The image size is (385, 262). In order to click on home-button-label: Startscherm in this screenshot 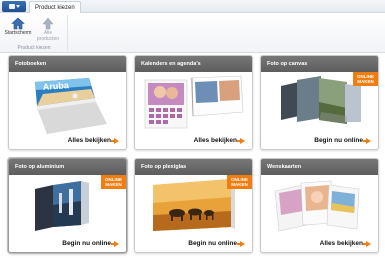, I will do `click(18, 33)`.